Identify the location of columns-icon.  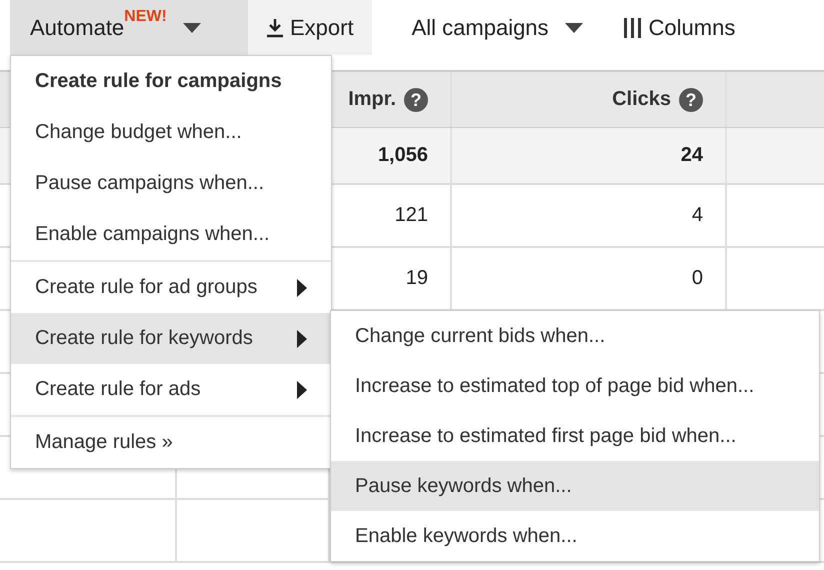
(632, 27).